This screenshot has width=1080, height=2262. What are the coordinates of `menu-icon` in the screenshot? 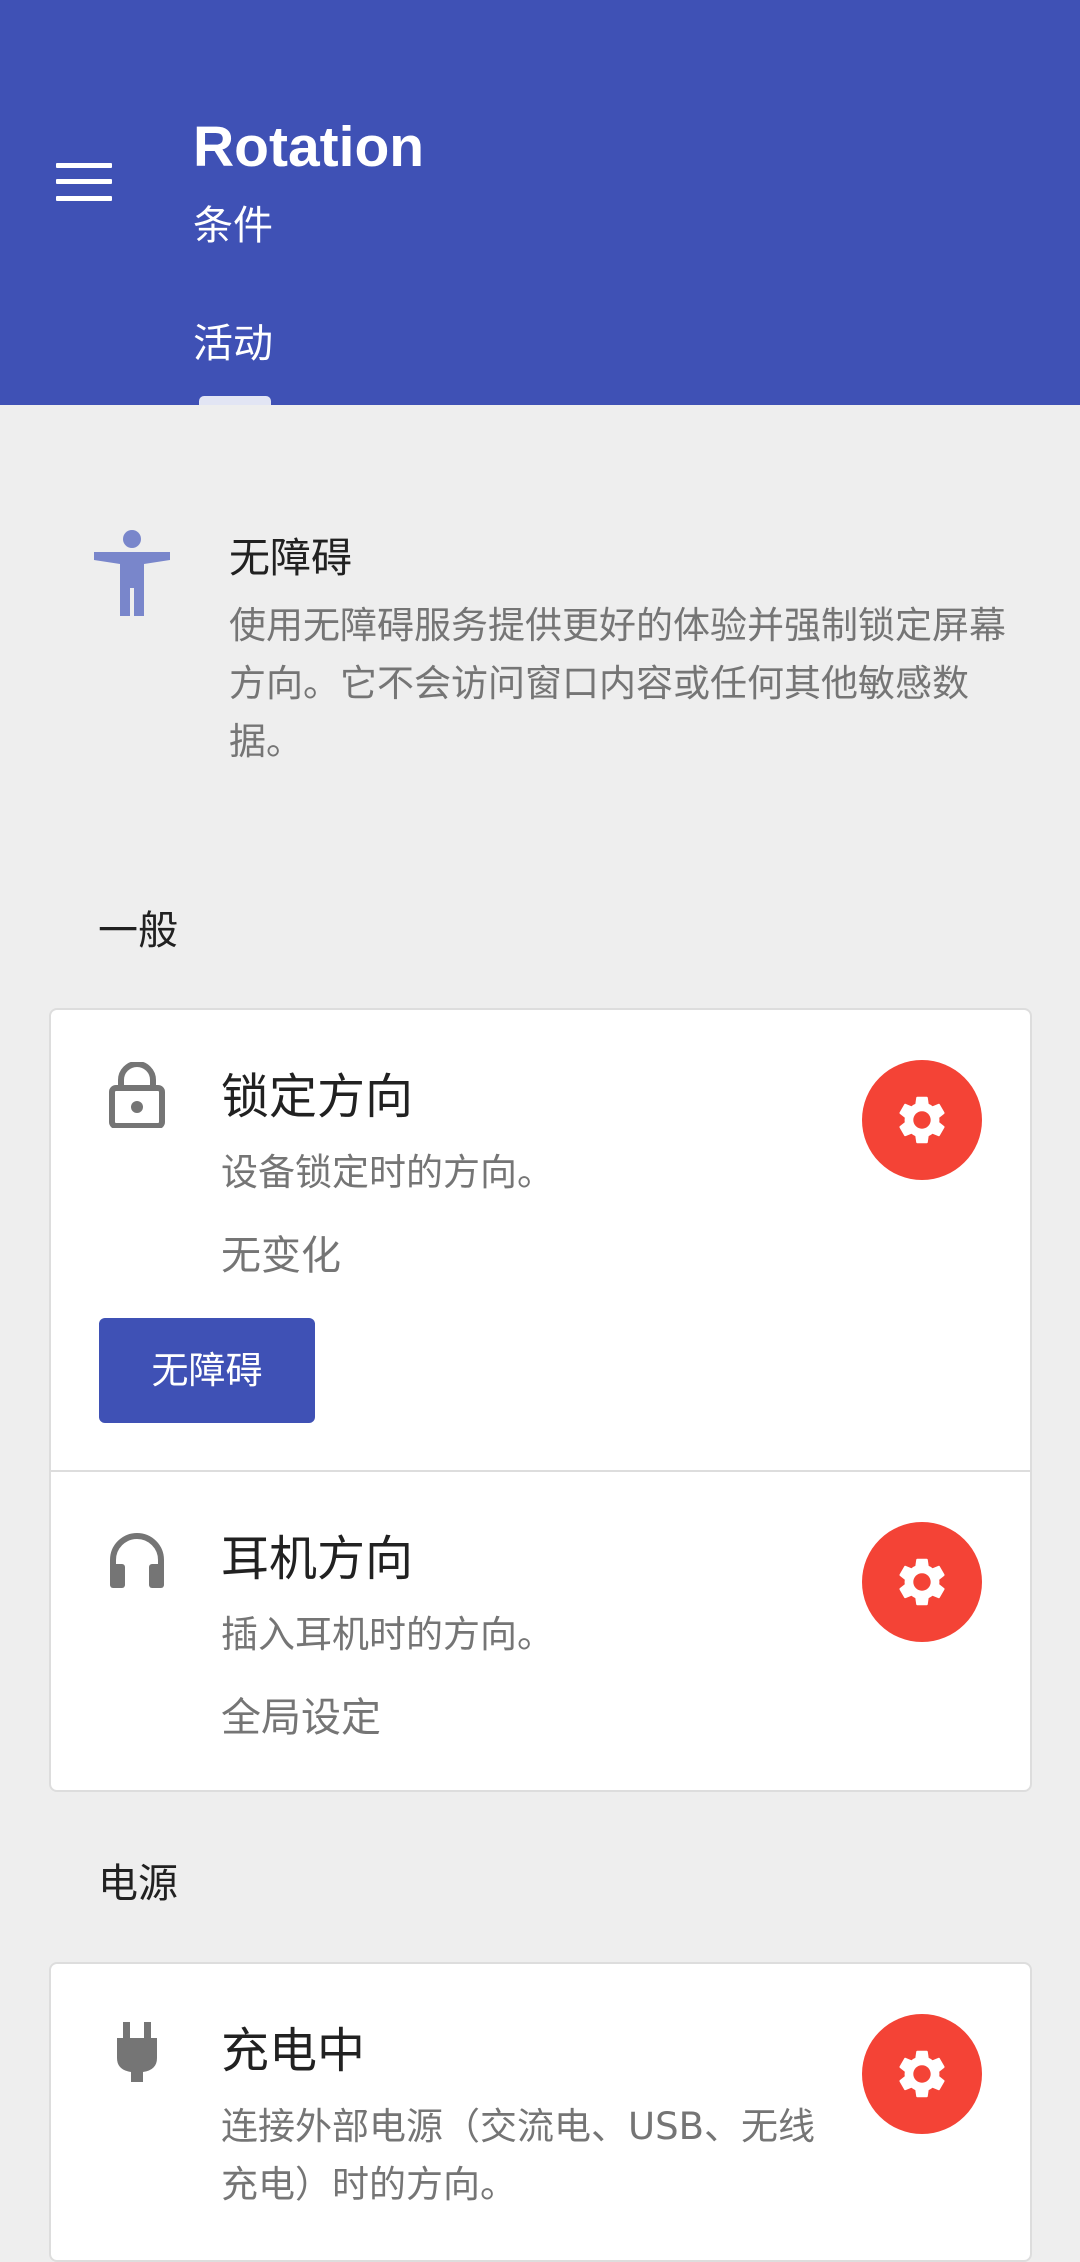 It's located at (84, 182).